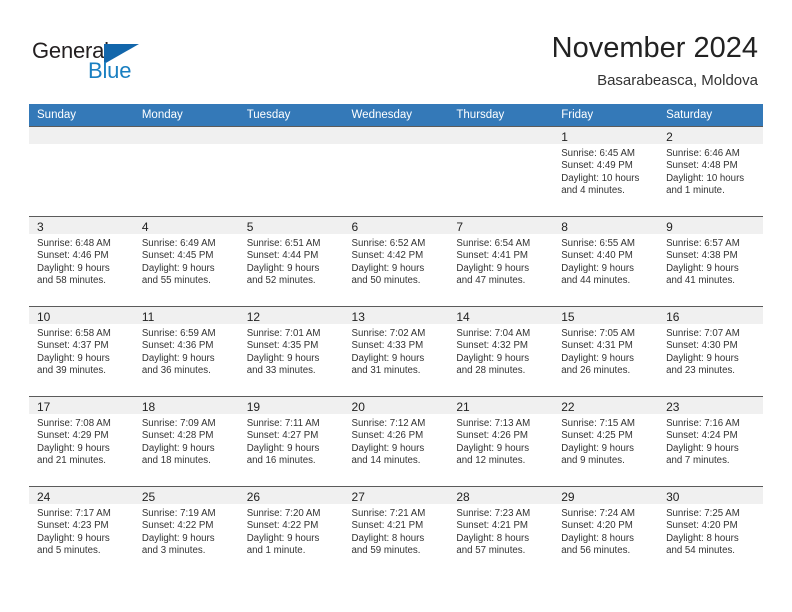 The width and height of the screenshot is (792, 612). Describe the element at coordinates (702, 544) in the screenshot. I see `daylight-text: Daylight: 8 hours and 54 minutes.` at that location.